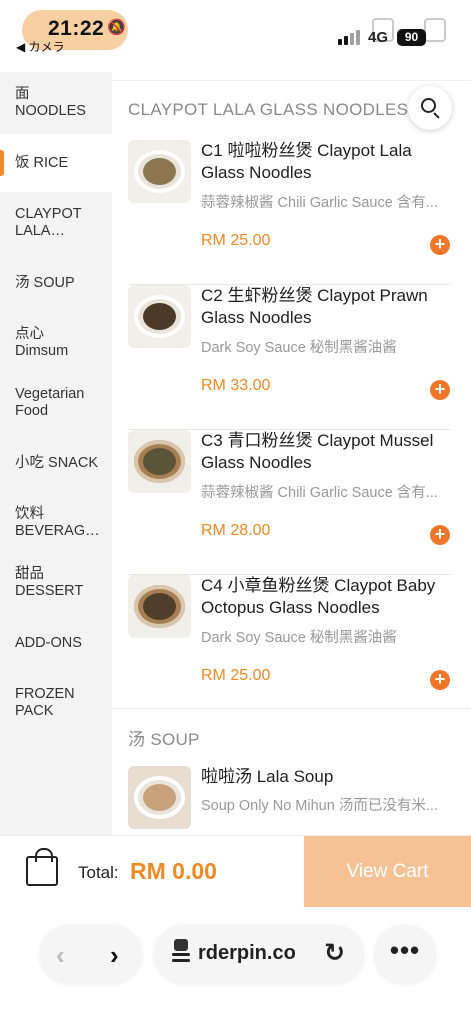  What do you see at coordinates (42, 342) in the screenshot?
I see `sidebar-item-label: 点心 Dimsum` at bounding box center [42, 342].